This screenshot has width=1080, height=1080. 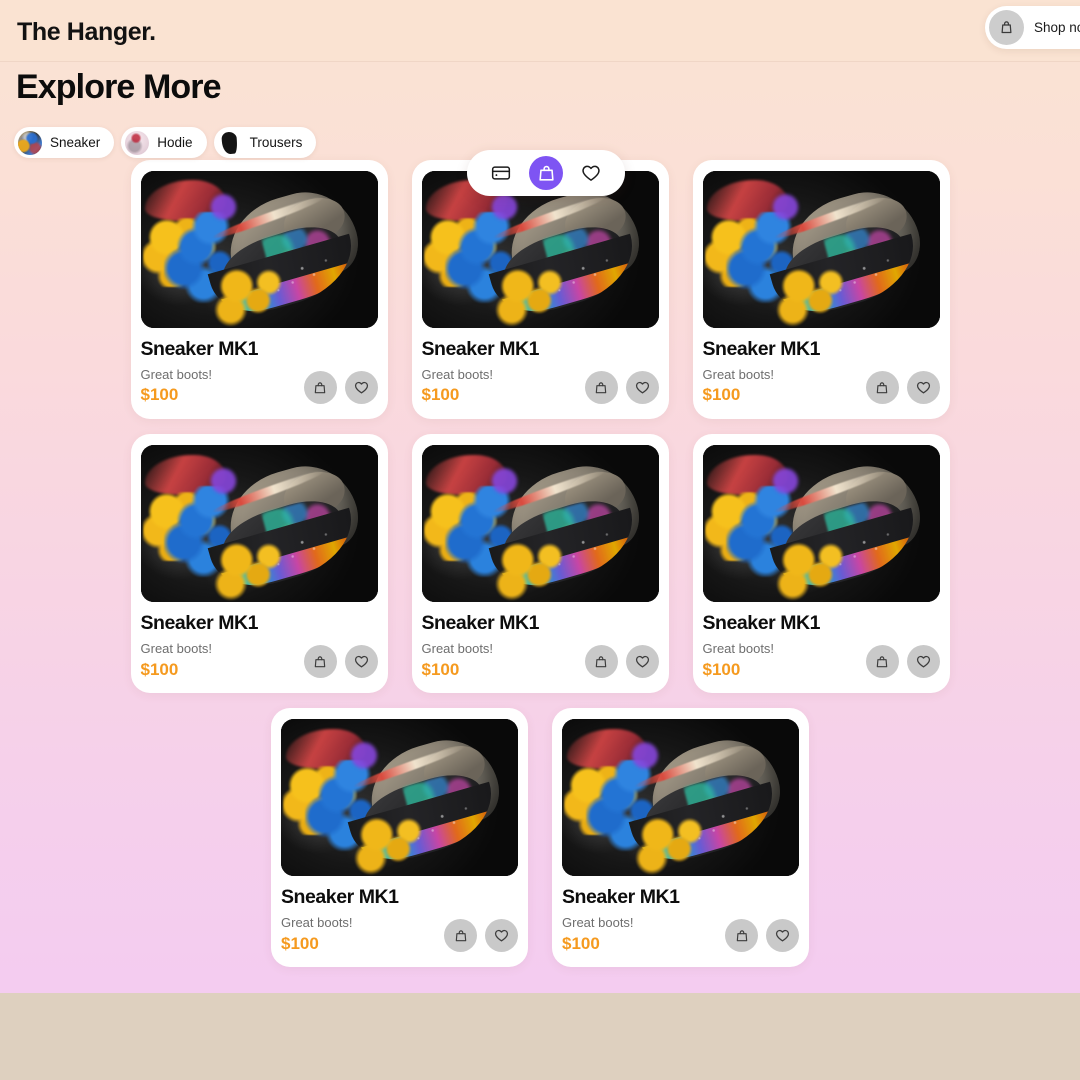 I want to click on category-chip-label: Trousers, so click(x=276, y=142).